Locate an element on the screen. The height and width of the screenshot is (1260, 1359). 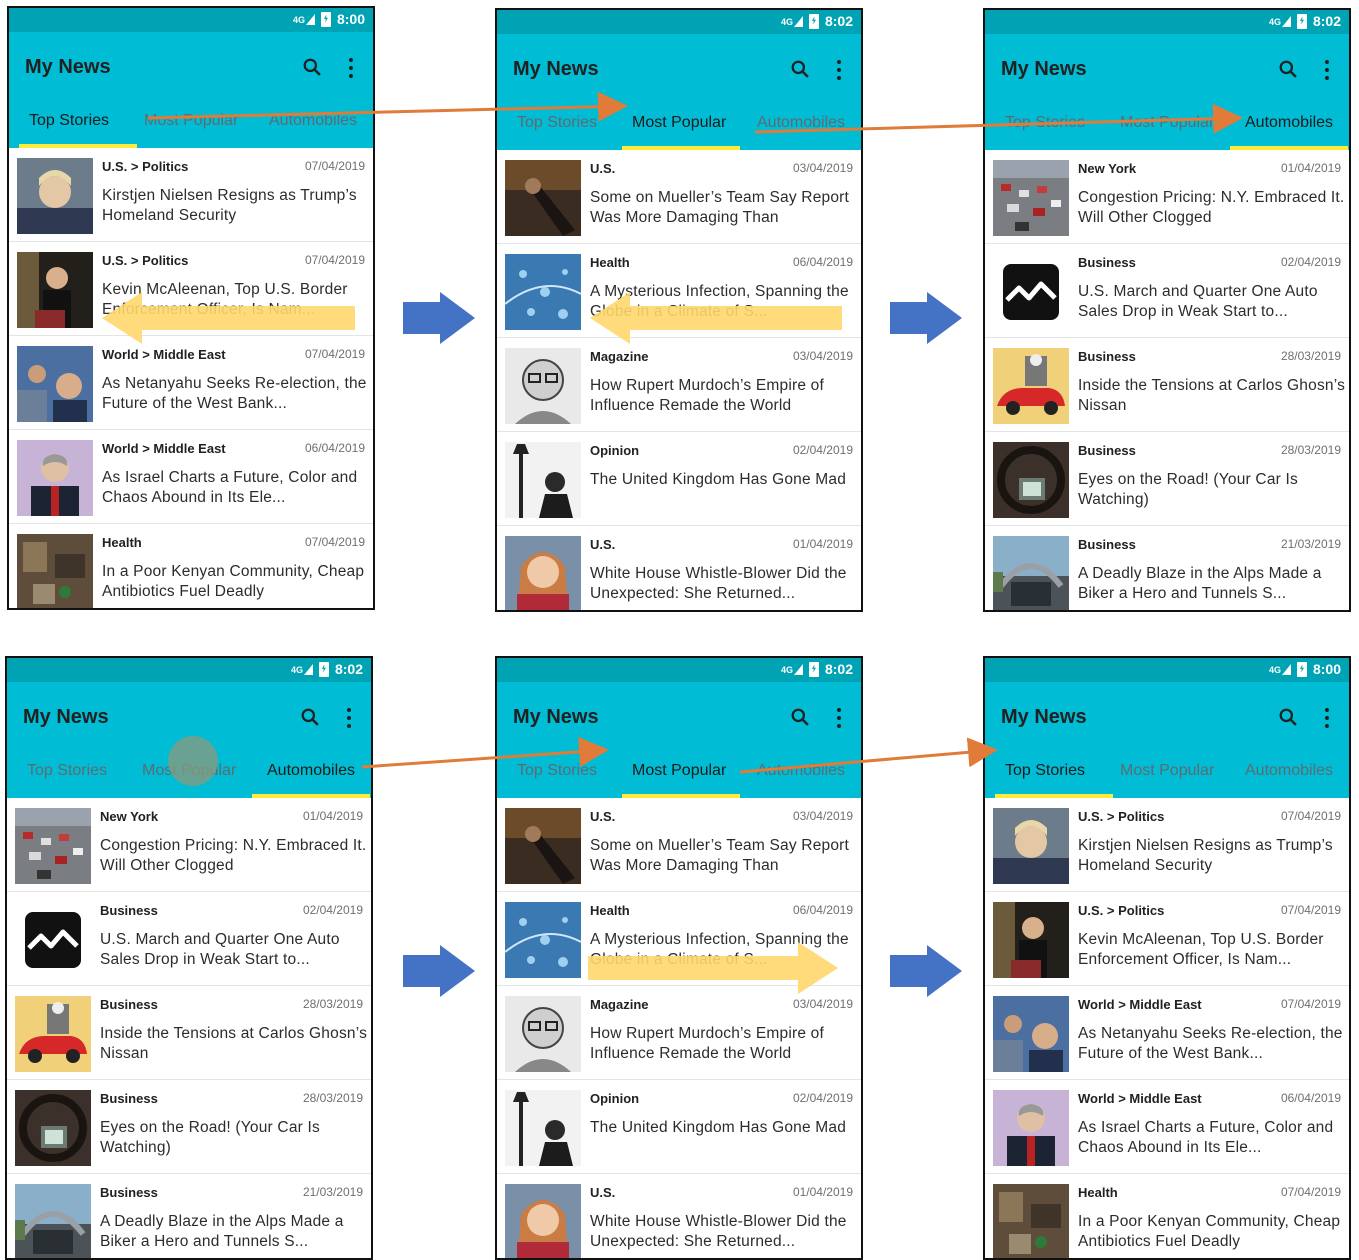
article-section: U.S. is located at coordinates (603, 544).